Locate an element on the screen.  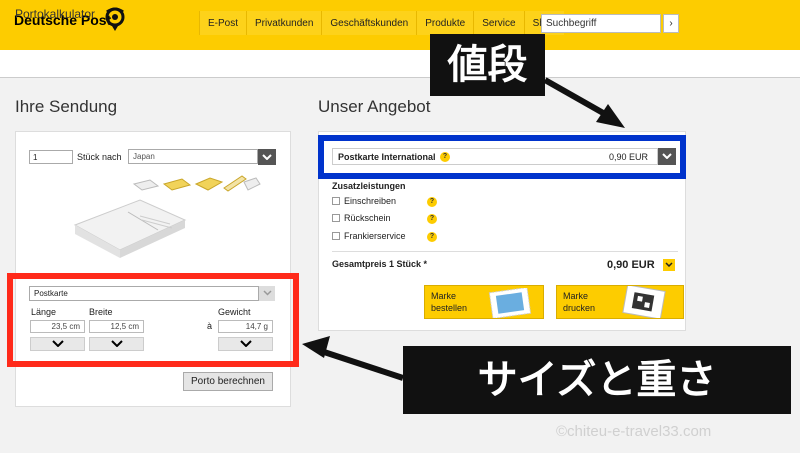
size-highlight-frame is located at coordinates (153, 320).